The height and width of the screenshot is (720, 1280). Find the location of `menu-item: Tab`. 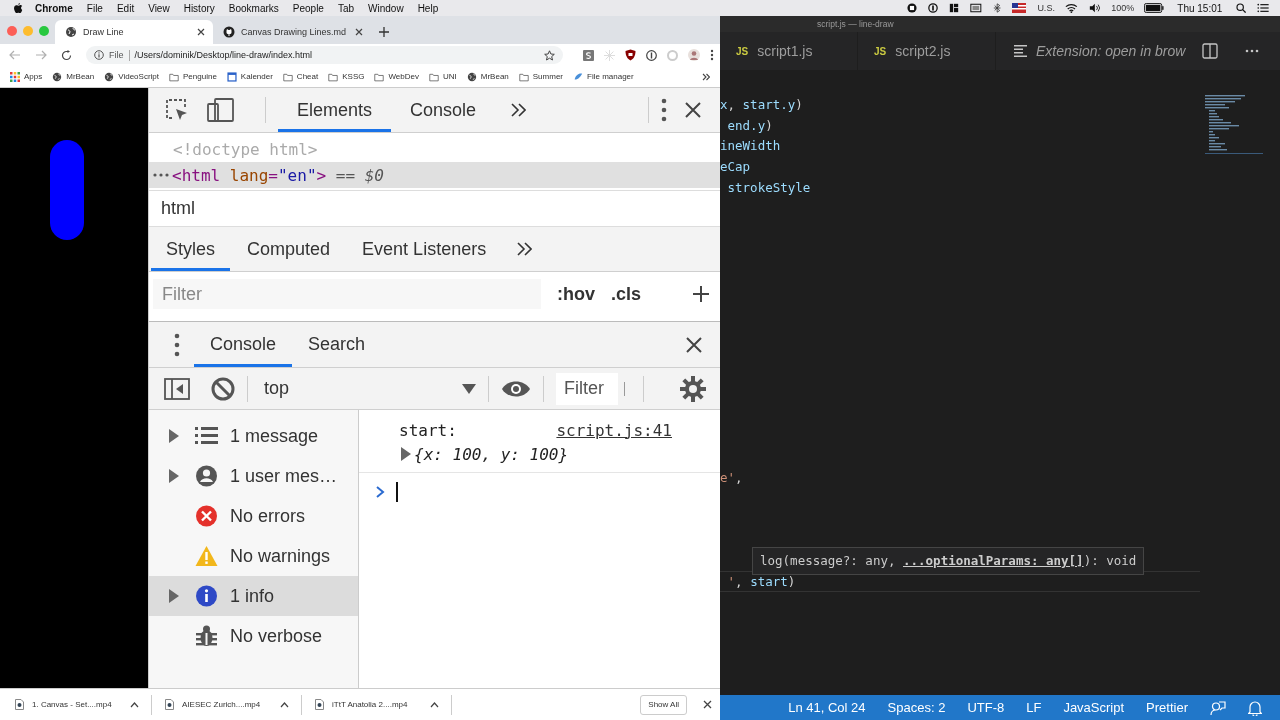

menu-item: Tab is located at coordinates (346, 8).